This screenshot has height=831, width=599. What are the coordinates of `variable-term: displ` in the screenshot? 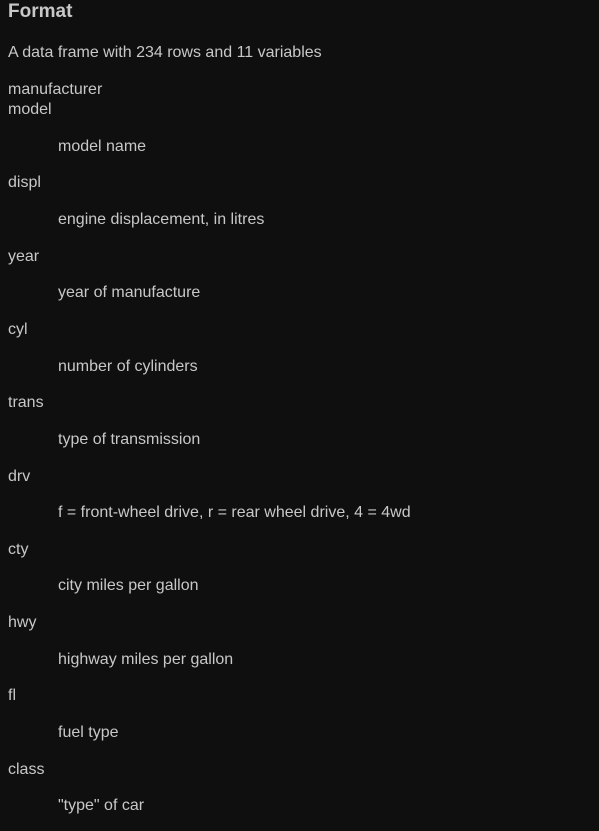 It's located at (24, 182).